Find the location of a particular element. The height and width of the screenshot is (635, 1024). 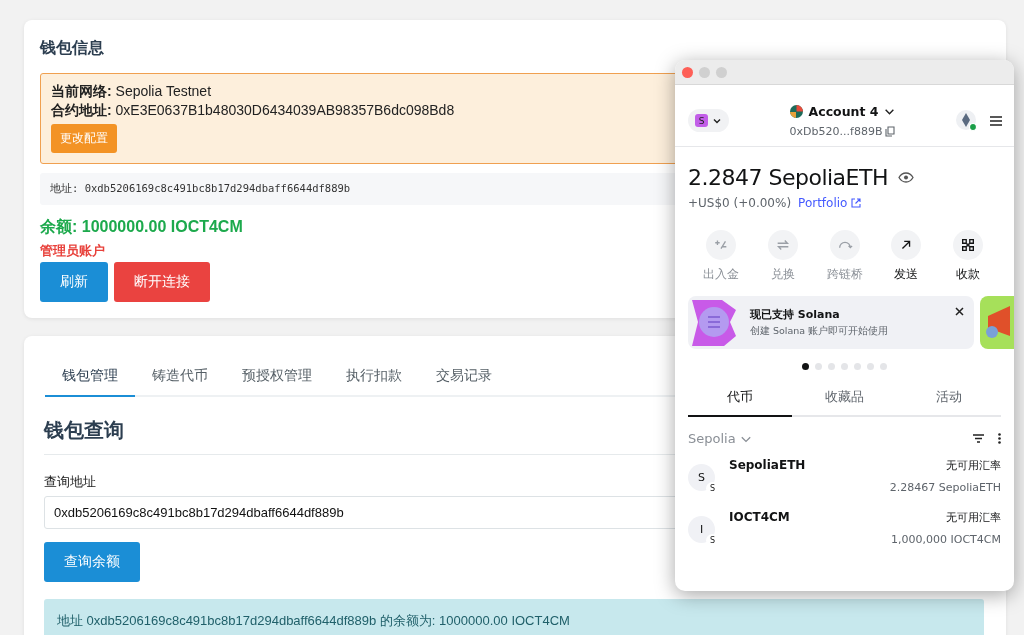

token-avatar: I S is located at coordinates (701, 529).